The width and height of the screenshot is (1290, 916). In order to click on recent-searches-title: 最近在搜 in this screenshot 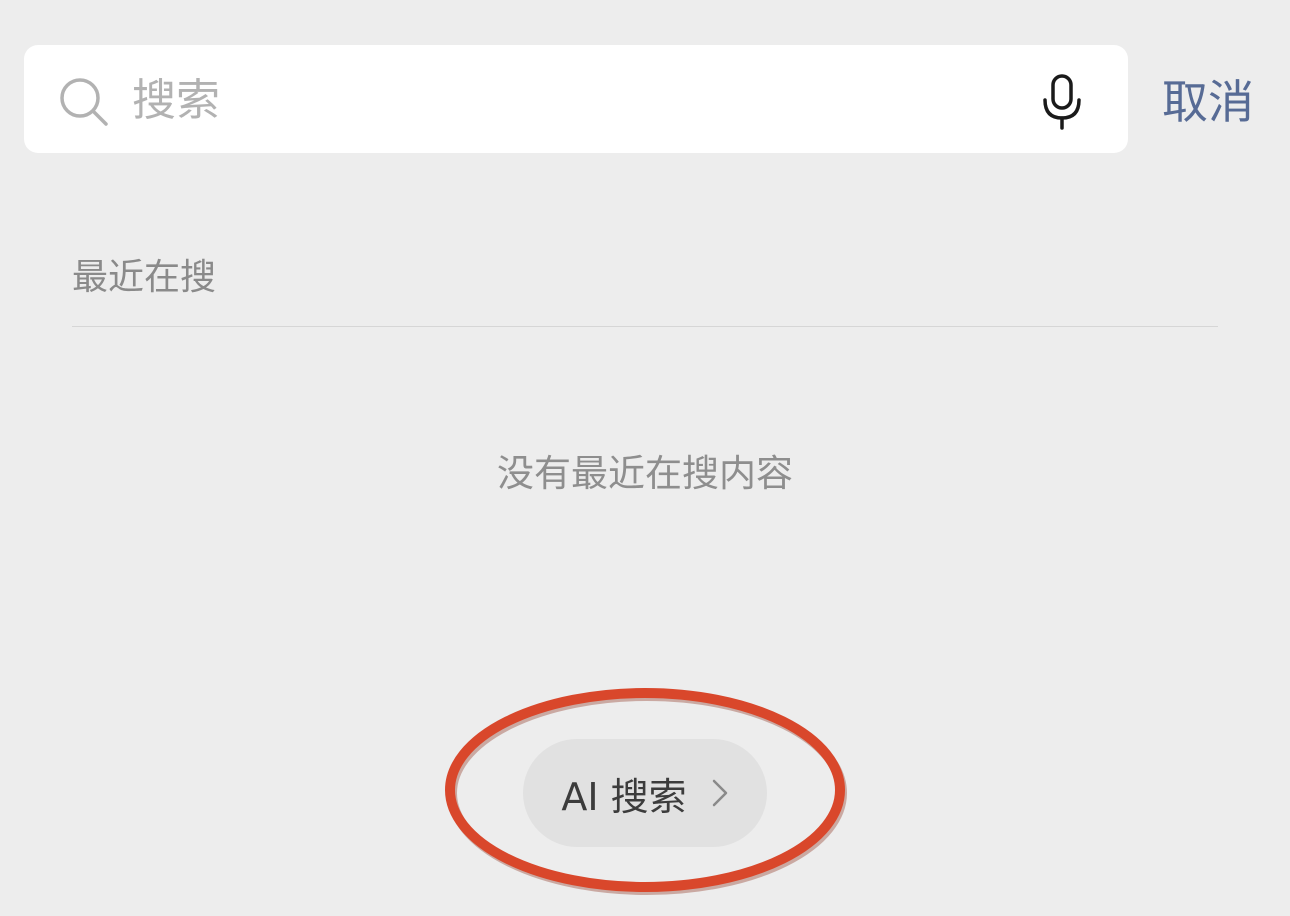, I will do `click(144, 277)`.